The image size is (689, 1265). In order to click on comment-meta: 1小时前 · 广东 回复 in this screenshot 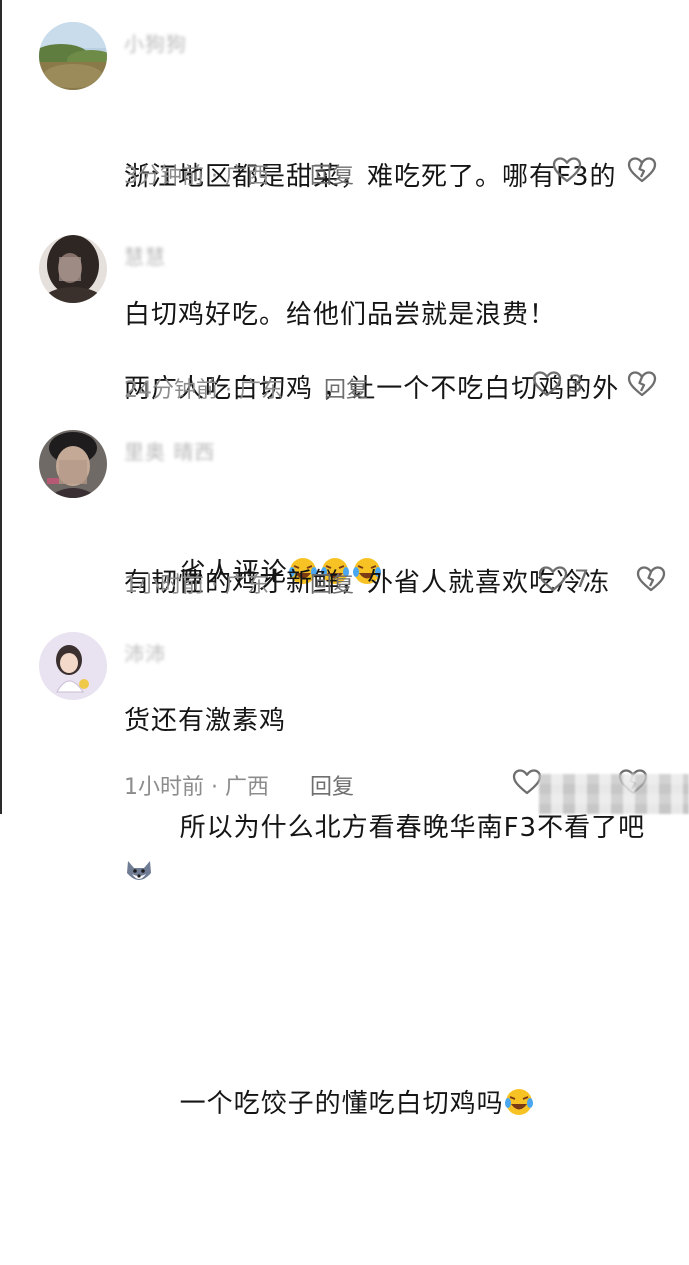, I will do `click(239, 583)`.